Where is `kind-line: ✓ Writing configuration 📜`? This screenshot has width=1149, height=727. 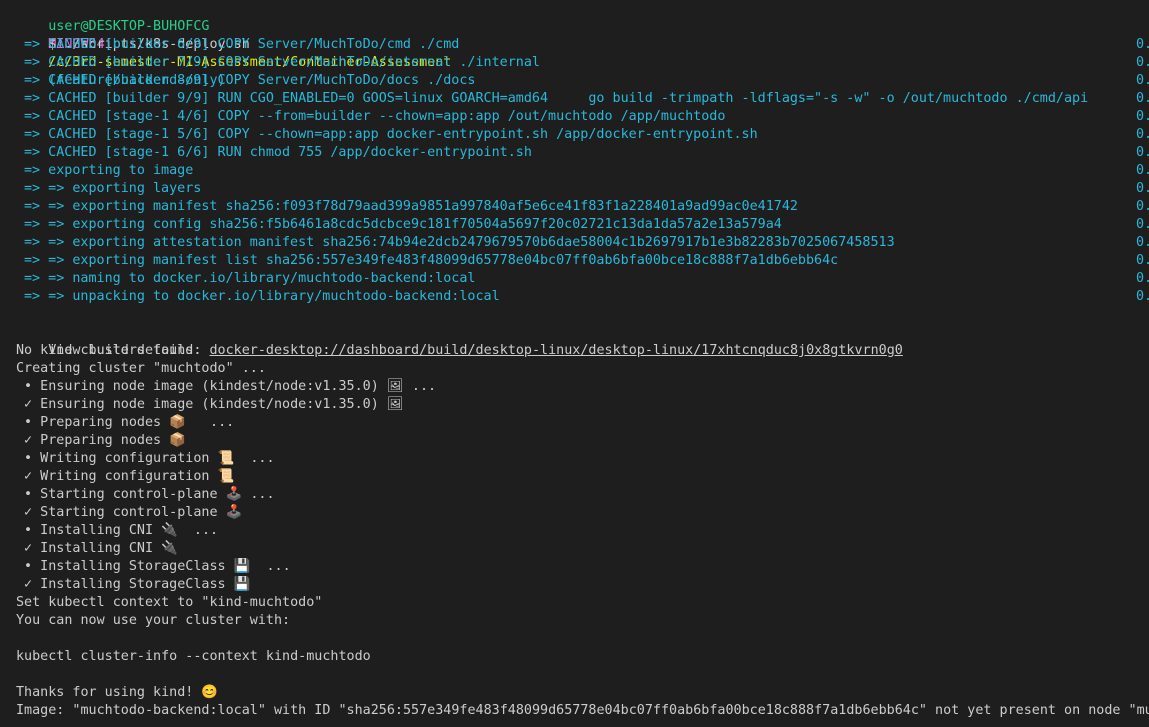
kind-line: ✓ Writing configuration 📜 is located at coordinates (125, 476).